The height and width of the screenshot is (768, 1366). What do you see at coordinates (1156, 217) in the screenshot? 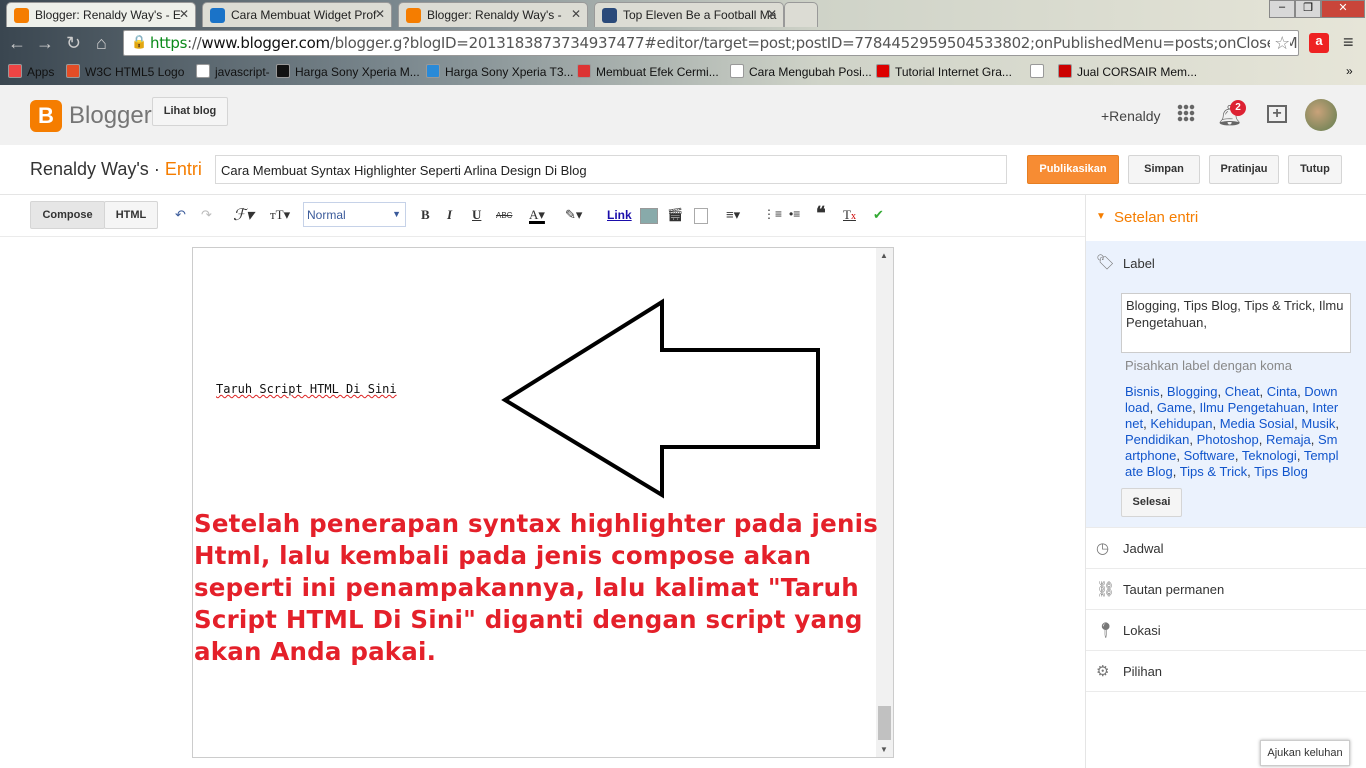
I see `settings-title: Setelan entri` at bounding box center [1156, 217].